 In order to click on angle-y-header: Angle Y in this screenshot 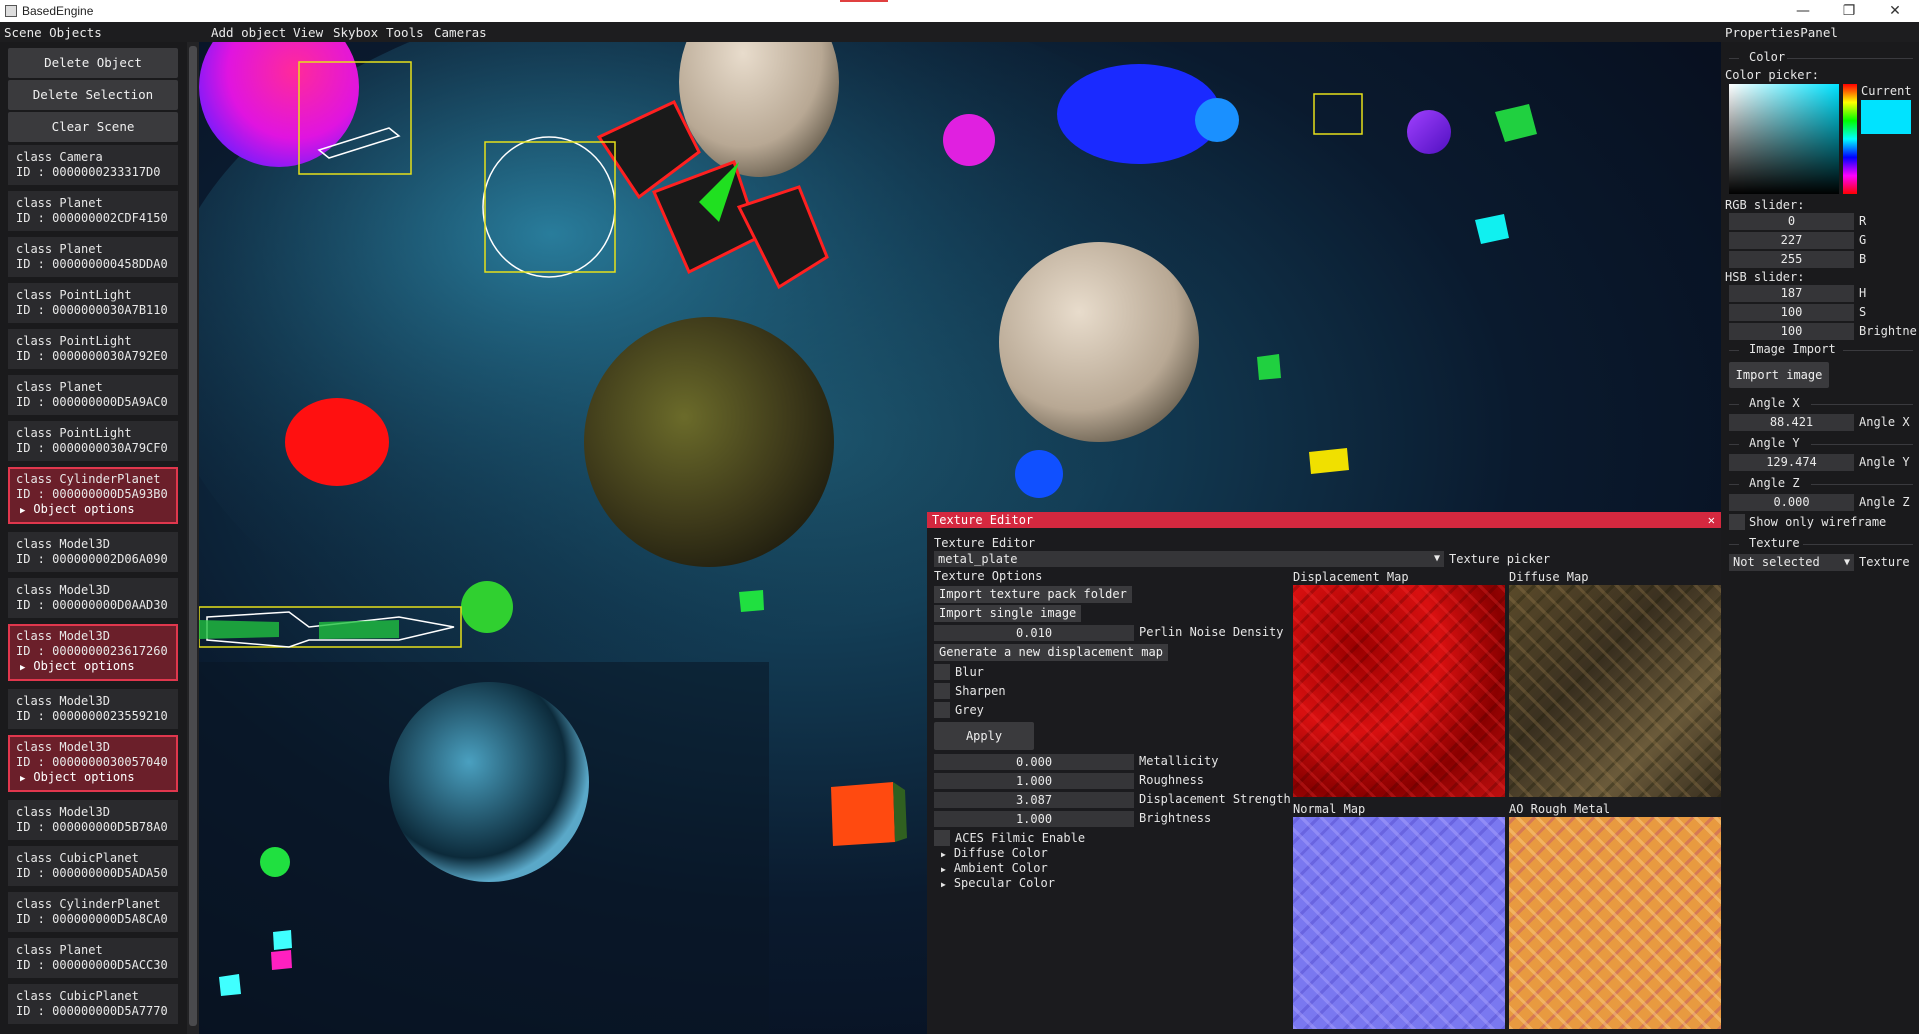, I will do `click(1774, 443)`.